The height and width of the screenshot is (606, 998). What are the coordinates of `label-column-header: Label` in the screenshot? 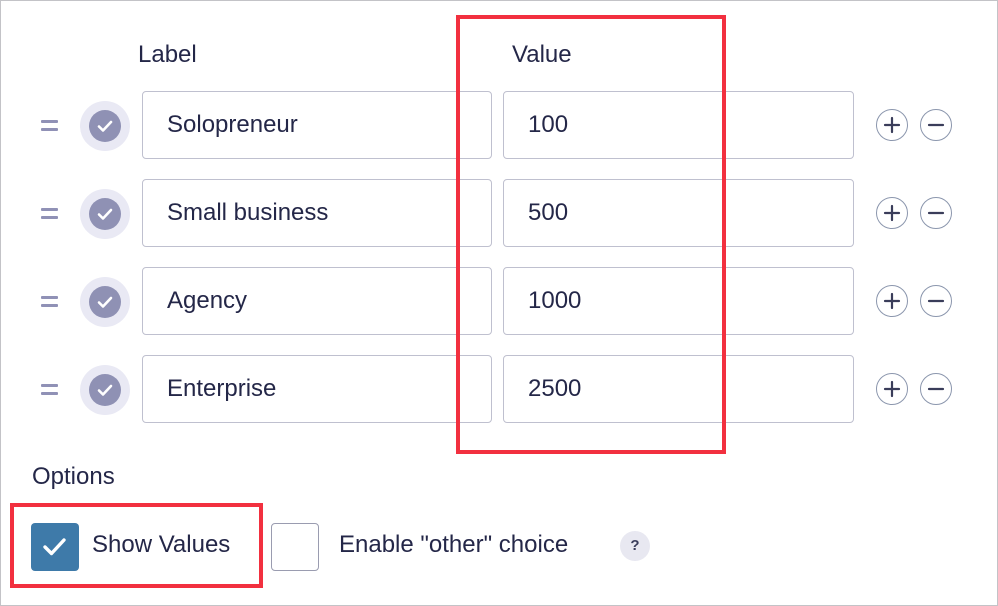 It's located at (167, 54).